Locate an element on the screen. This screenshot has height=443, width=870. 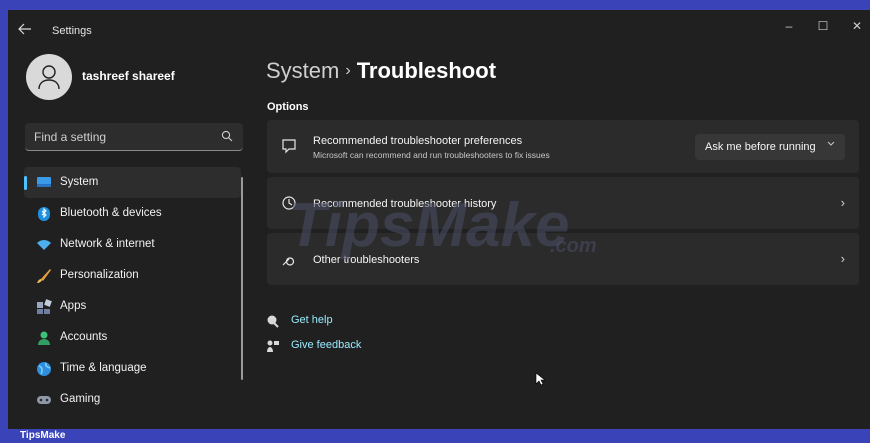
sidebar-item-network: Network & internet is located at coordinates (132, 244).